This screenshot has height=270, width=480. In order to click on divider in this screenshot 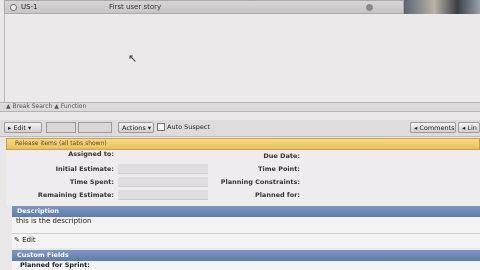, I will do `click(4, 58)`.